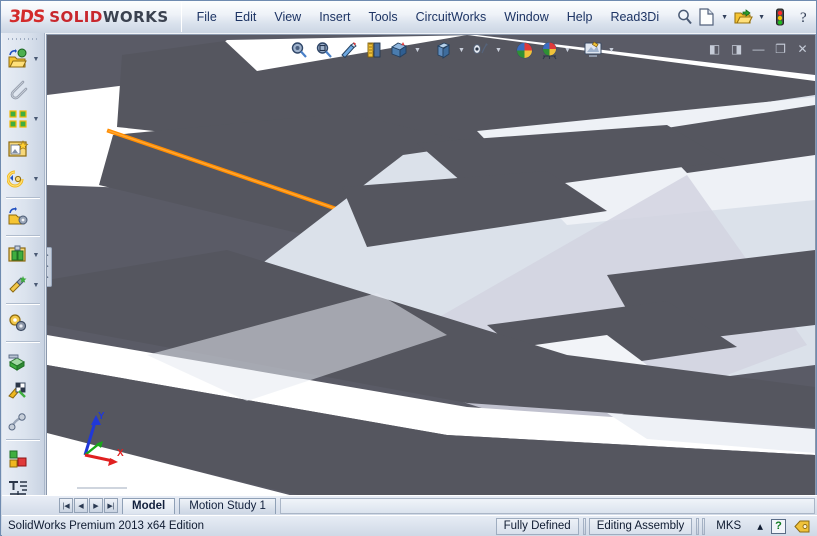  Describe the element at coordinates (324, 50) in the screenshot. I see `zoom-to-area-icon` at that location.